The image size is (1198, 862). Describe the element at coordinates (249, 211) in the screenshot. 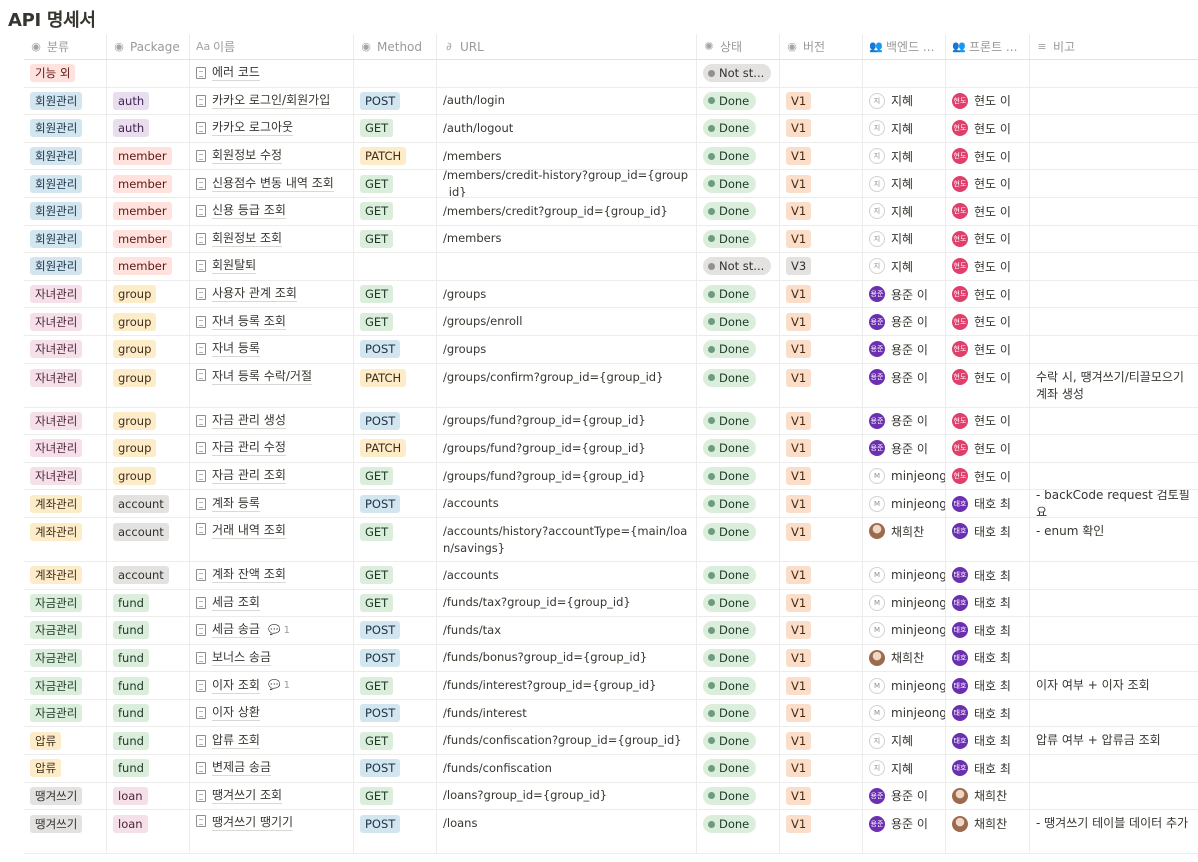

I see `page-link: 신용 등급 조회` at that location.